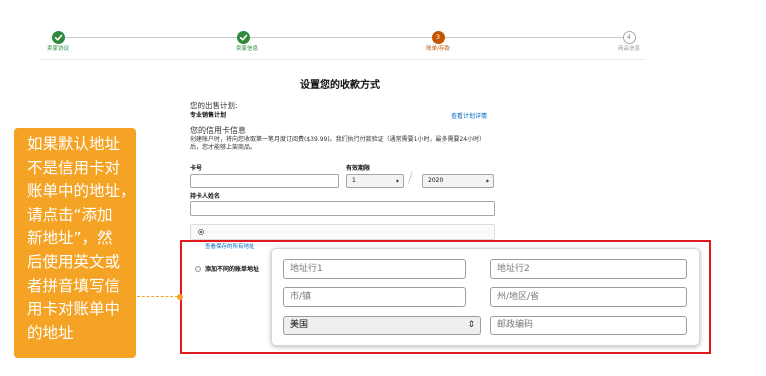 Image resolution: width=766 pixels, height=376 pixels. What do you see at coordinates (205, 196) in the screenshot?
I see `cardholder-label: 持卡人姓名` at bounding box center [205, 196].